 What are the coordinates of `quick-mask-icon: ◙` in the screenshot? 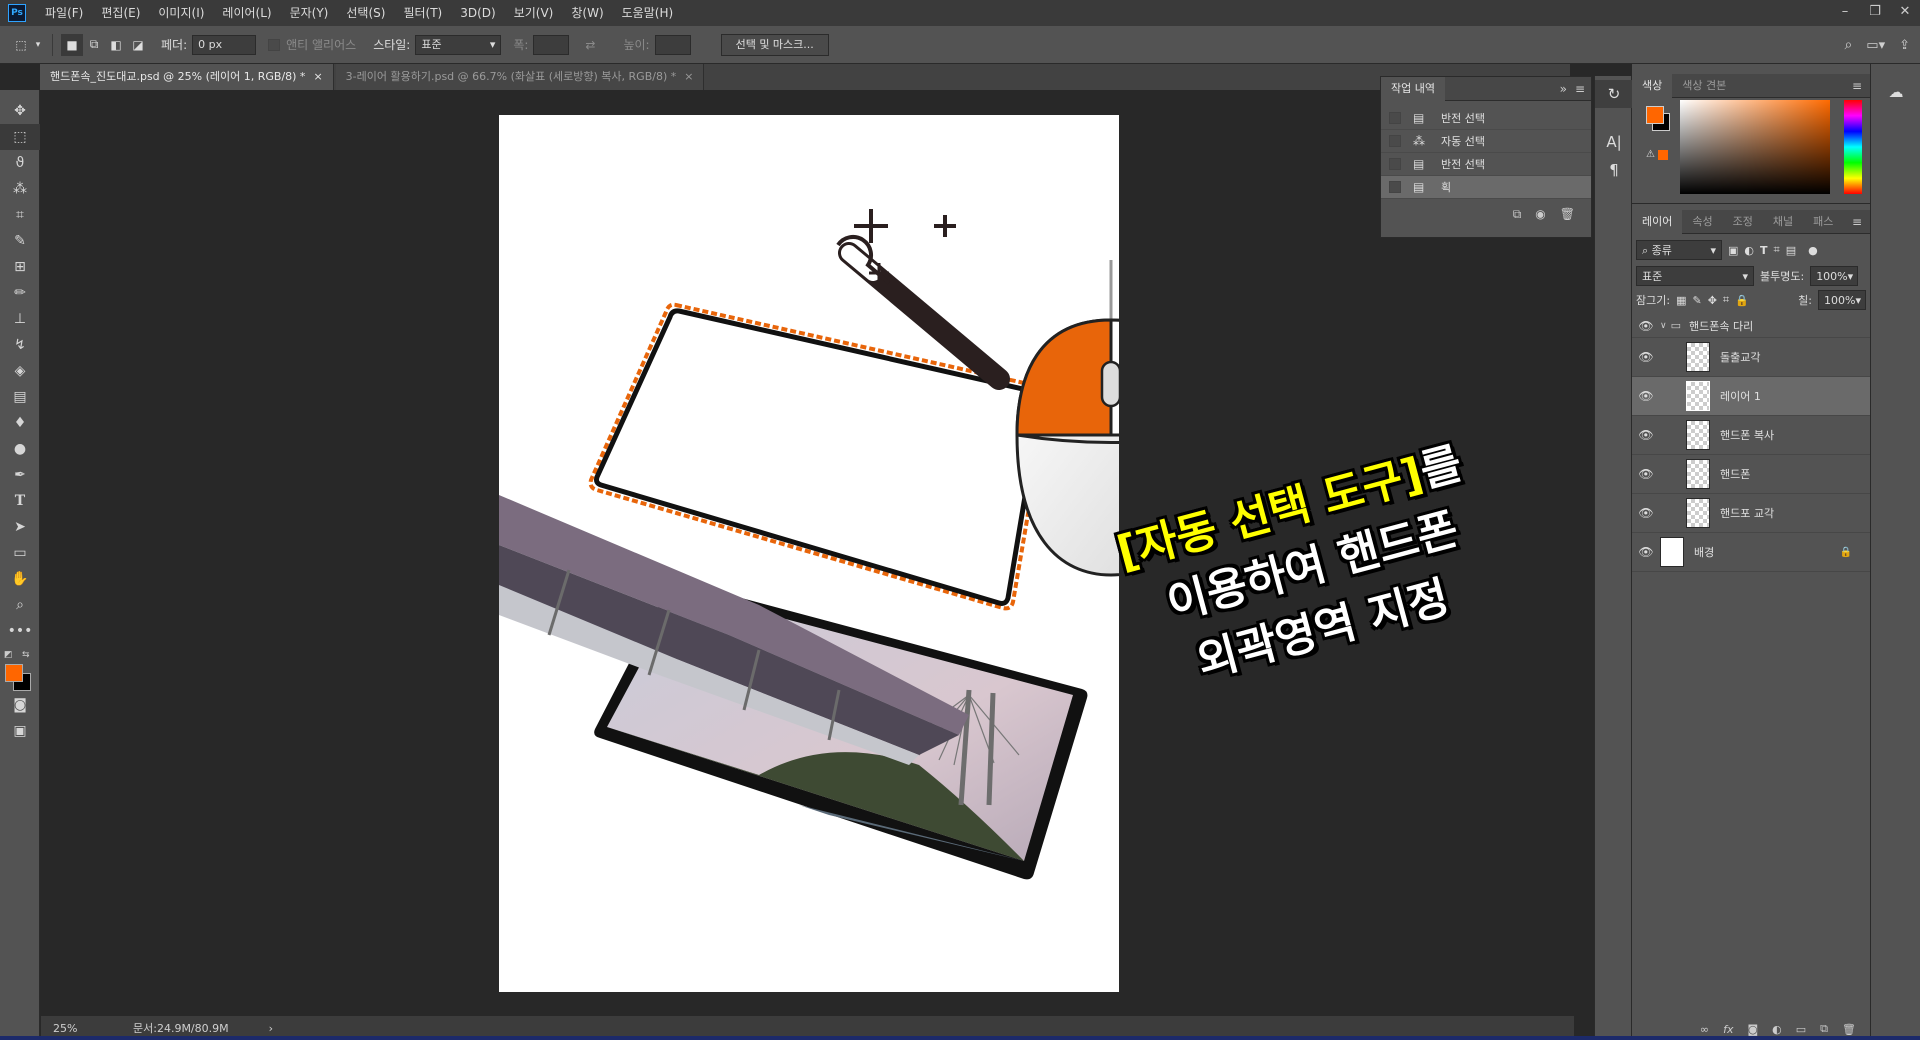 It's located at (20, 705).